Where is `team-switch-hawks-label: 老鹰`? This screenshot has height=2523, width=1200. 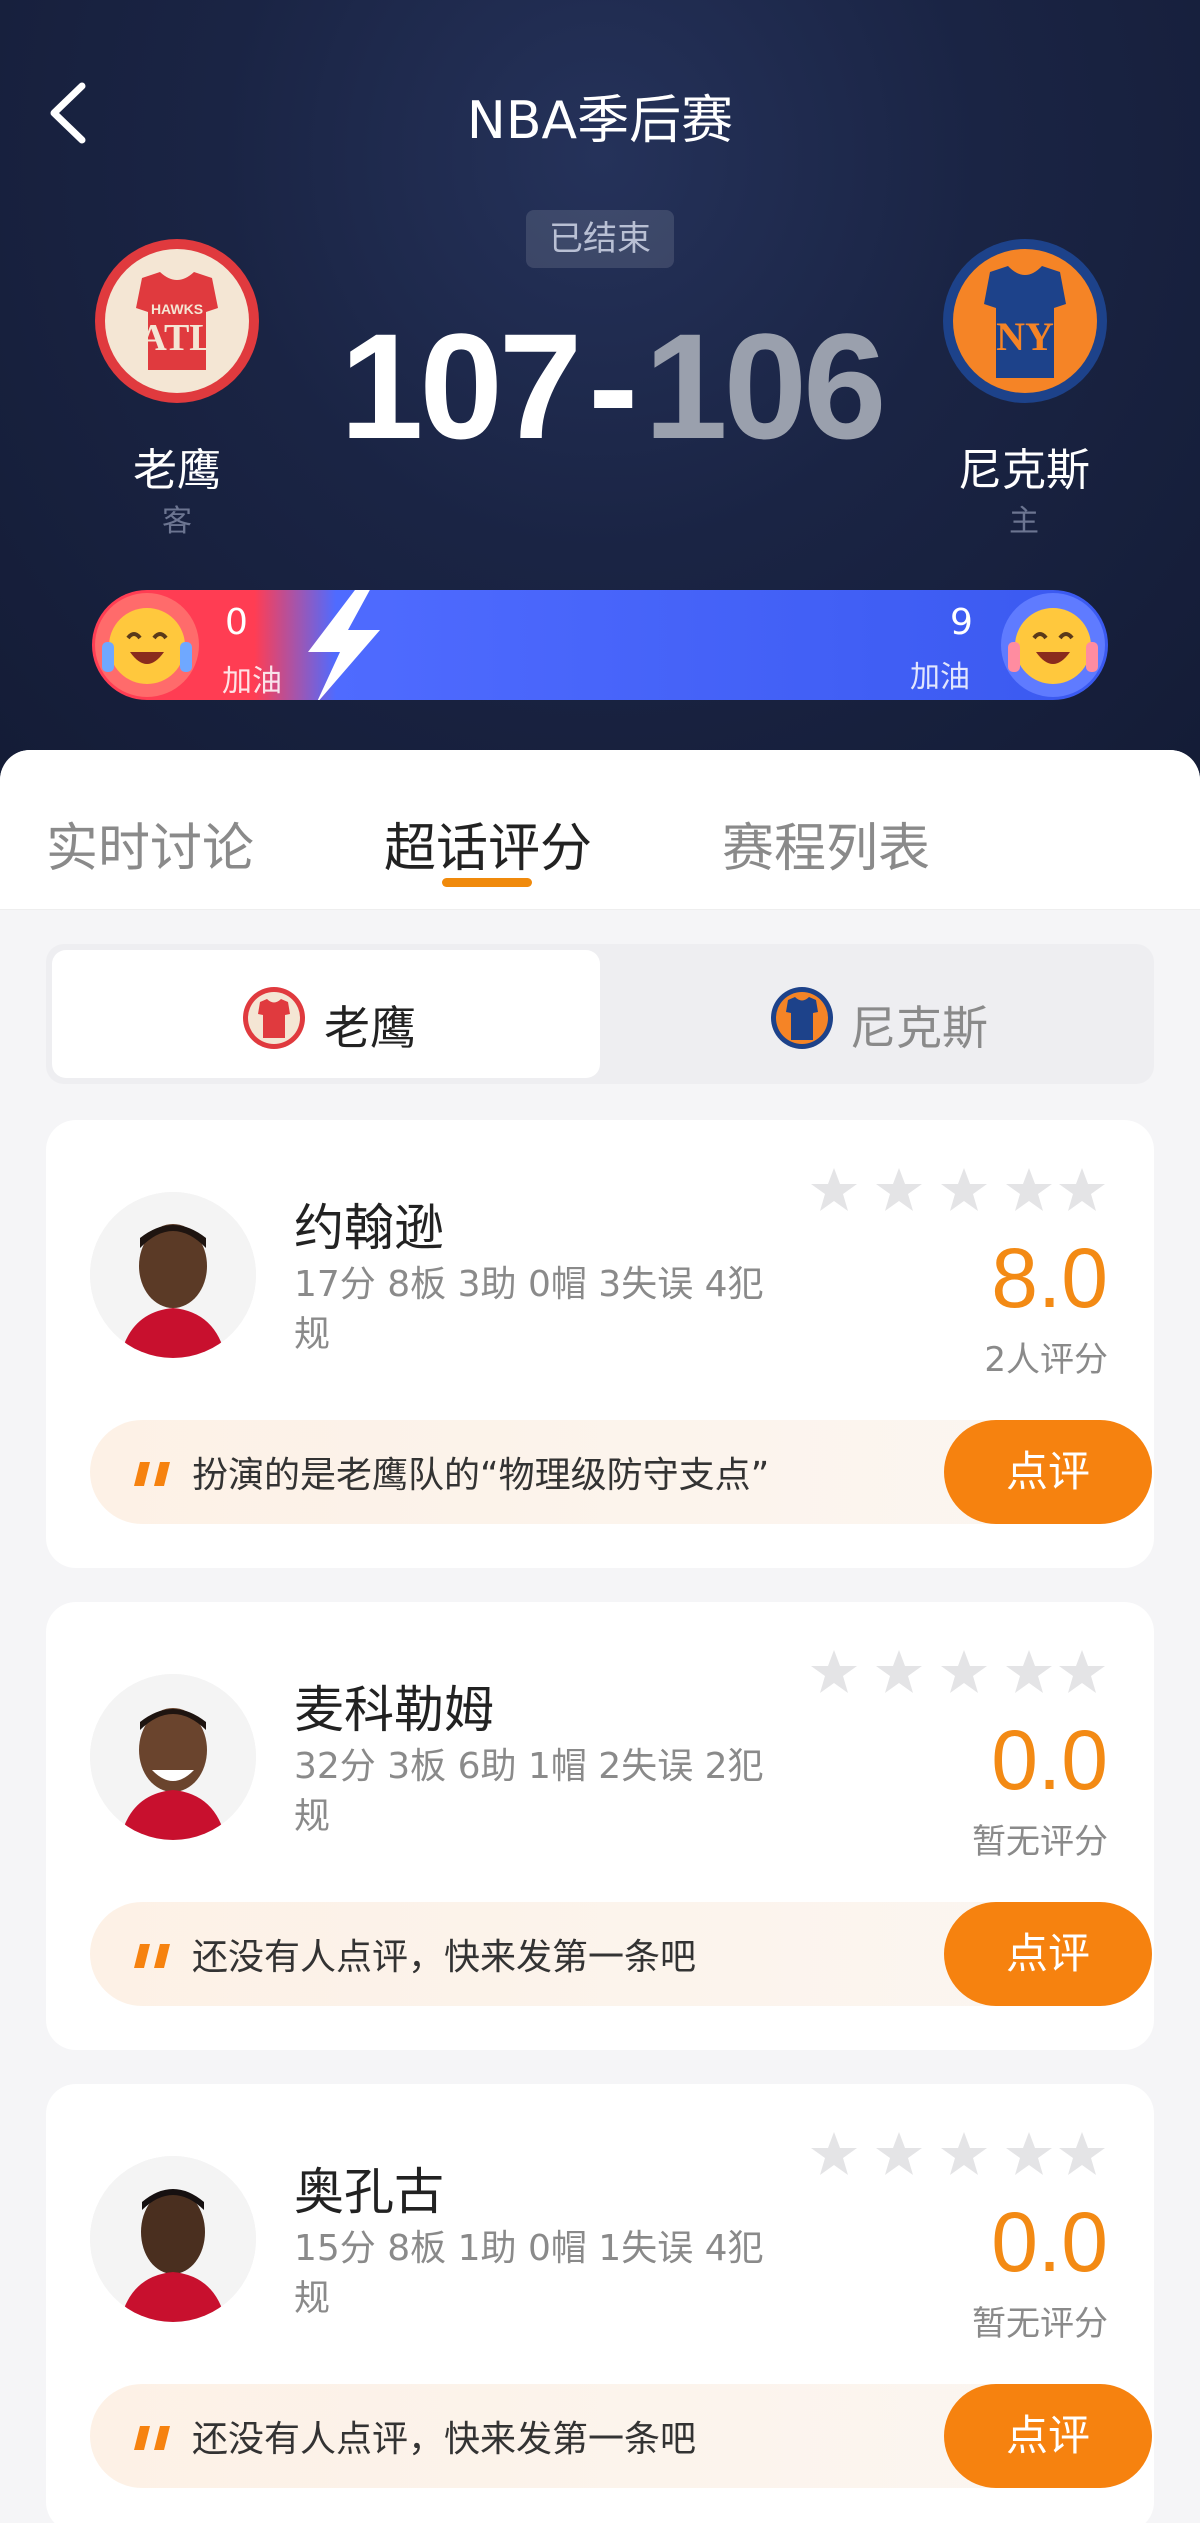
team-switch-hawks-label: 老鹰 is located at coordinates (370, 1028).